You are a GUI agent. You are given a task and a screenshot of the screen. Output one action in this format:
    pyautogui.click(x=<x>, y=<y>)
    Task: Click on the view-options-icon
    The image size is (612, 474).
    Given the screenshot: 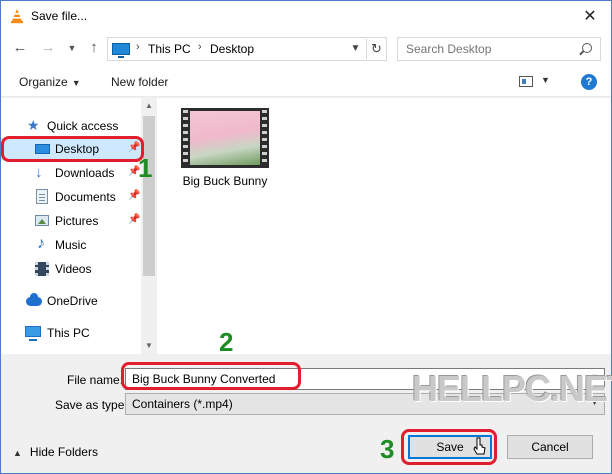 What is the action you would take?
    pyautogui.click(x=526, y=81)
    